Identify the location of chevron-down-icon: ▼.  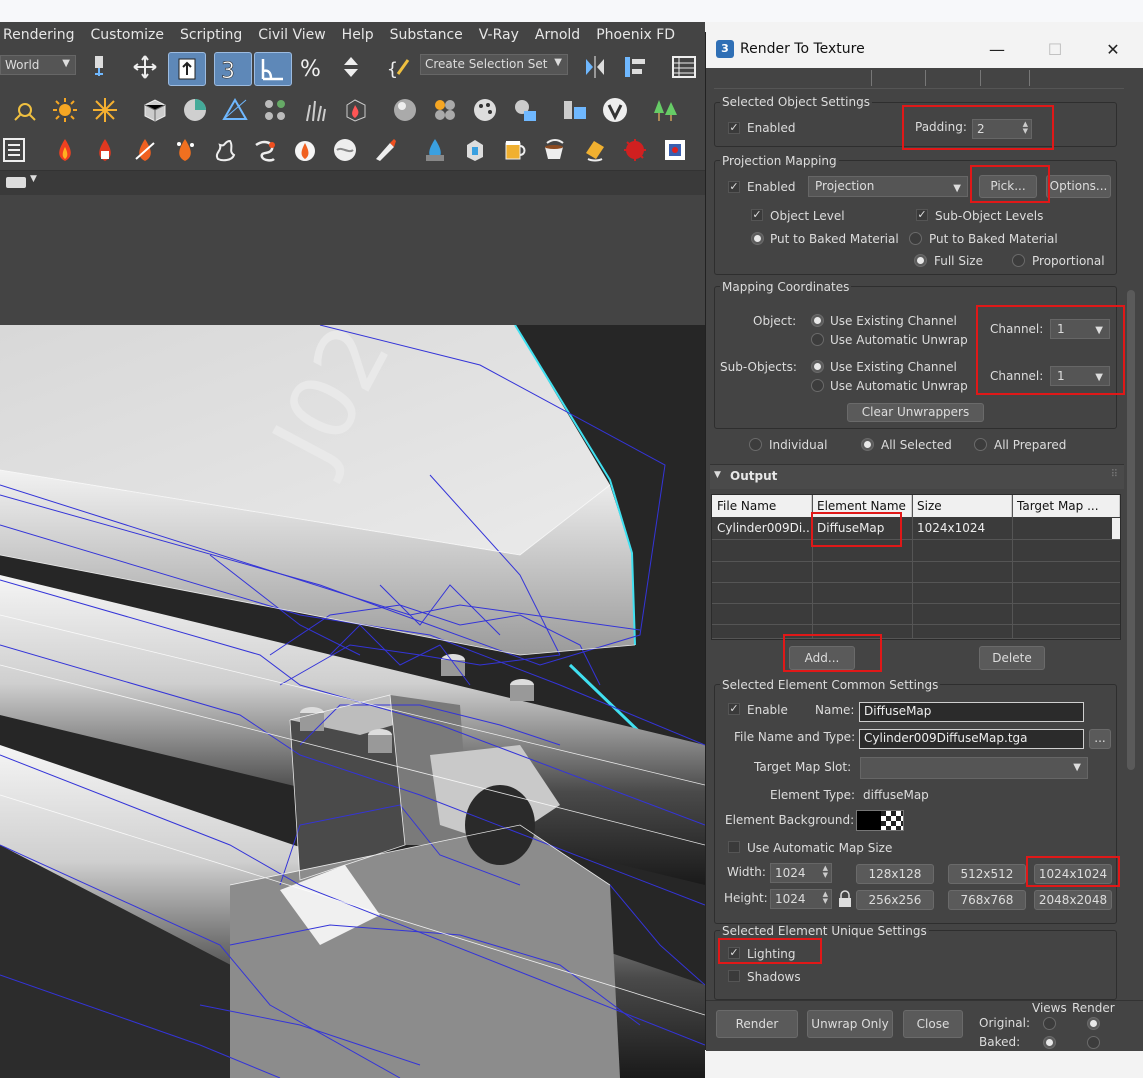
(33, 179).